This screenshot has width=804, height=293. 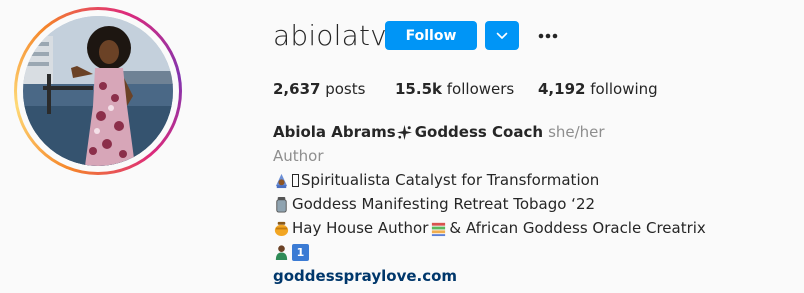 I want to click on following-label: following, so click(x=624, y=89).